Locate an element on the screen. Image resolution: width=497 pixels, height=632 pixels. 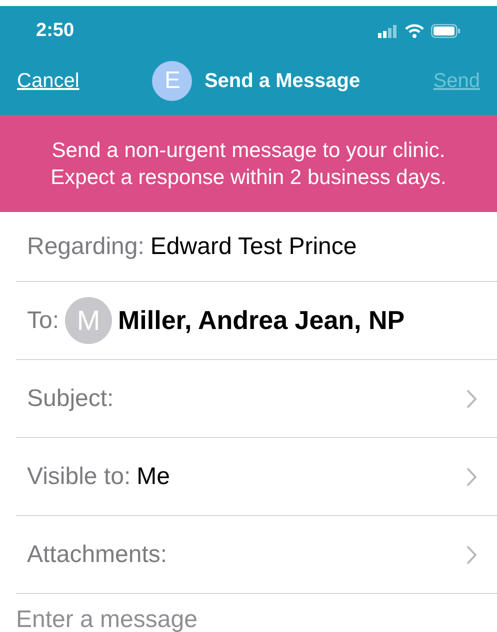
field-label: Regarding: is located at coordinates (85, 247).